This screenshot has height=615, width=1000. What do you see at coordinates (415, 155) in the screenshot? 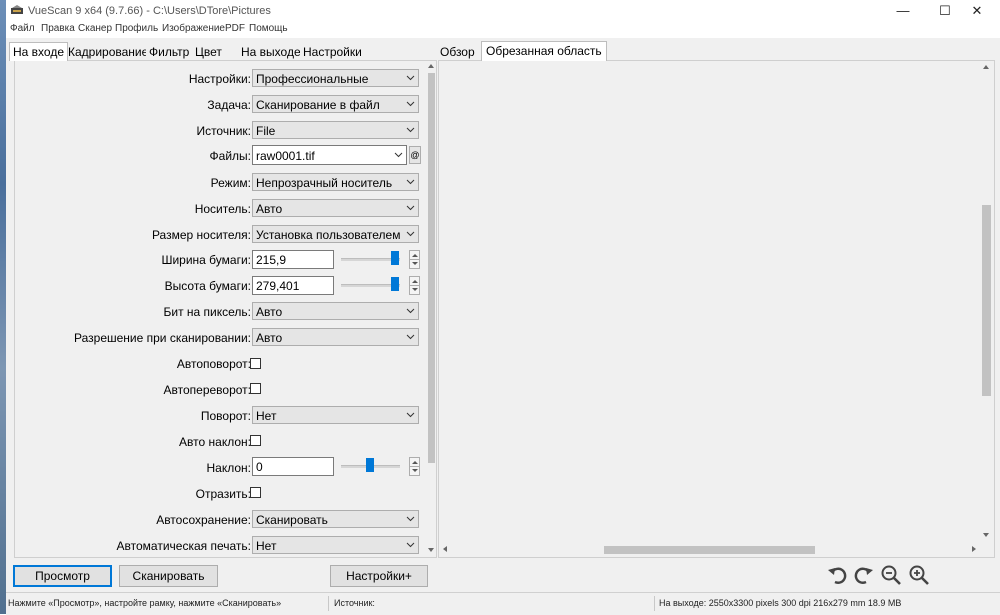
I see `browse-files-button: @` at bounding box center [415, 155].